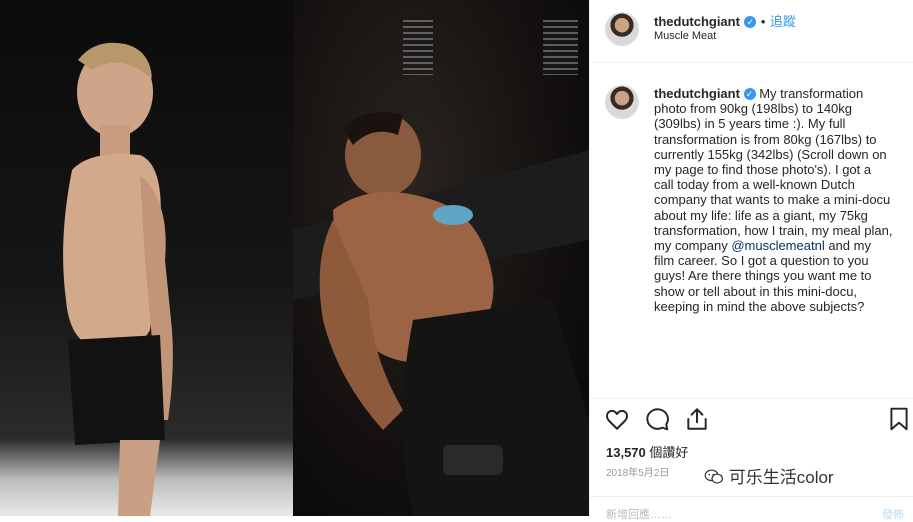  Describe the element at coordinates (647, 451) in the screenshot. I see `likes-count: 13,570 個讚好` at that location.